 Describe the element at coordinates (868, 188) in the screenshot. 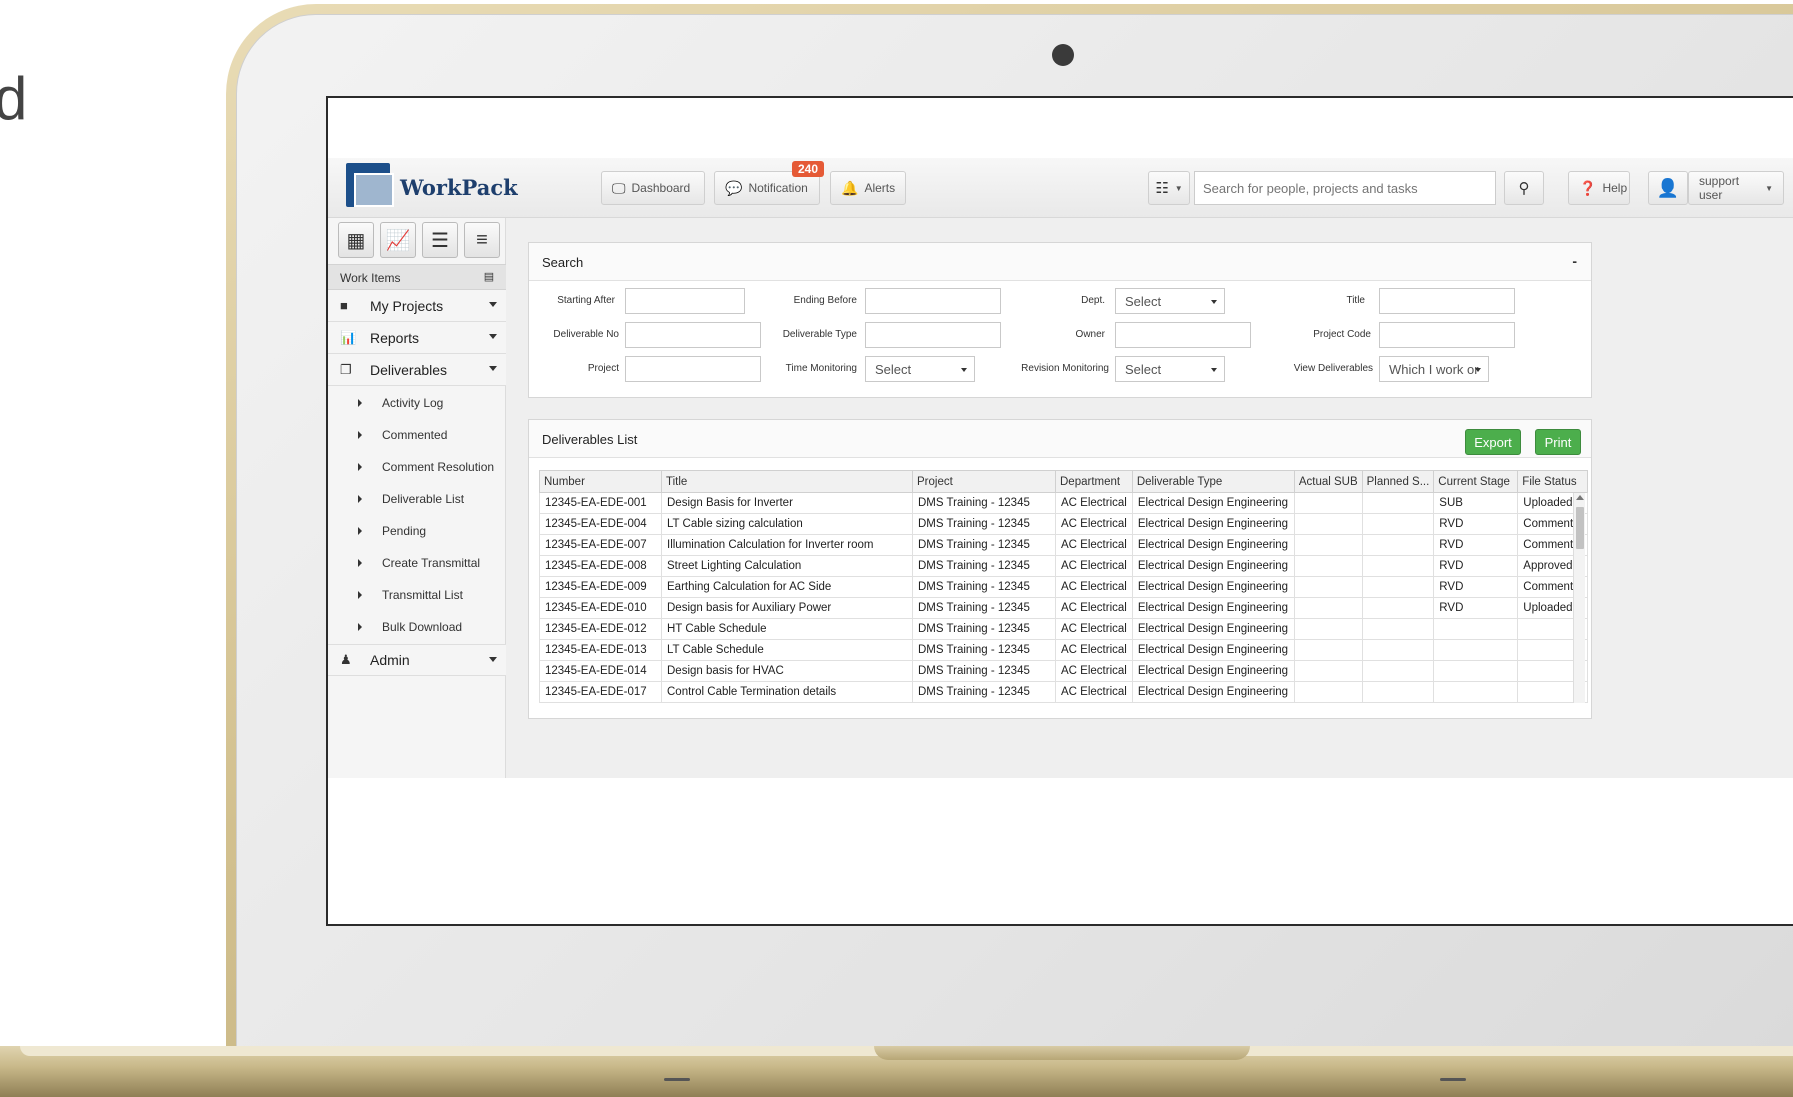

I see `alerts-button: 🔔 Alerts` at that location.